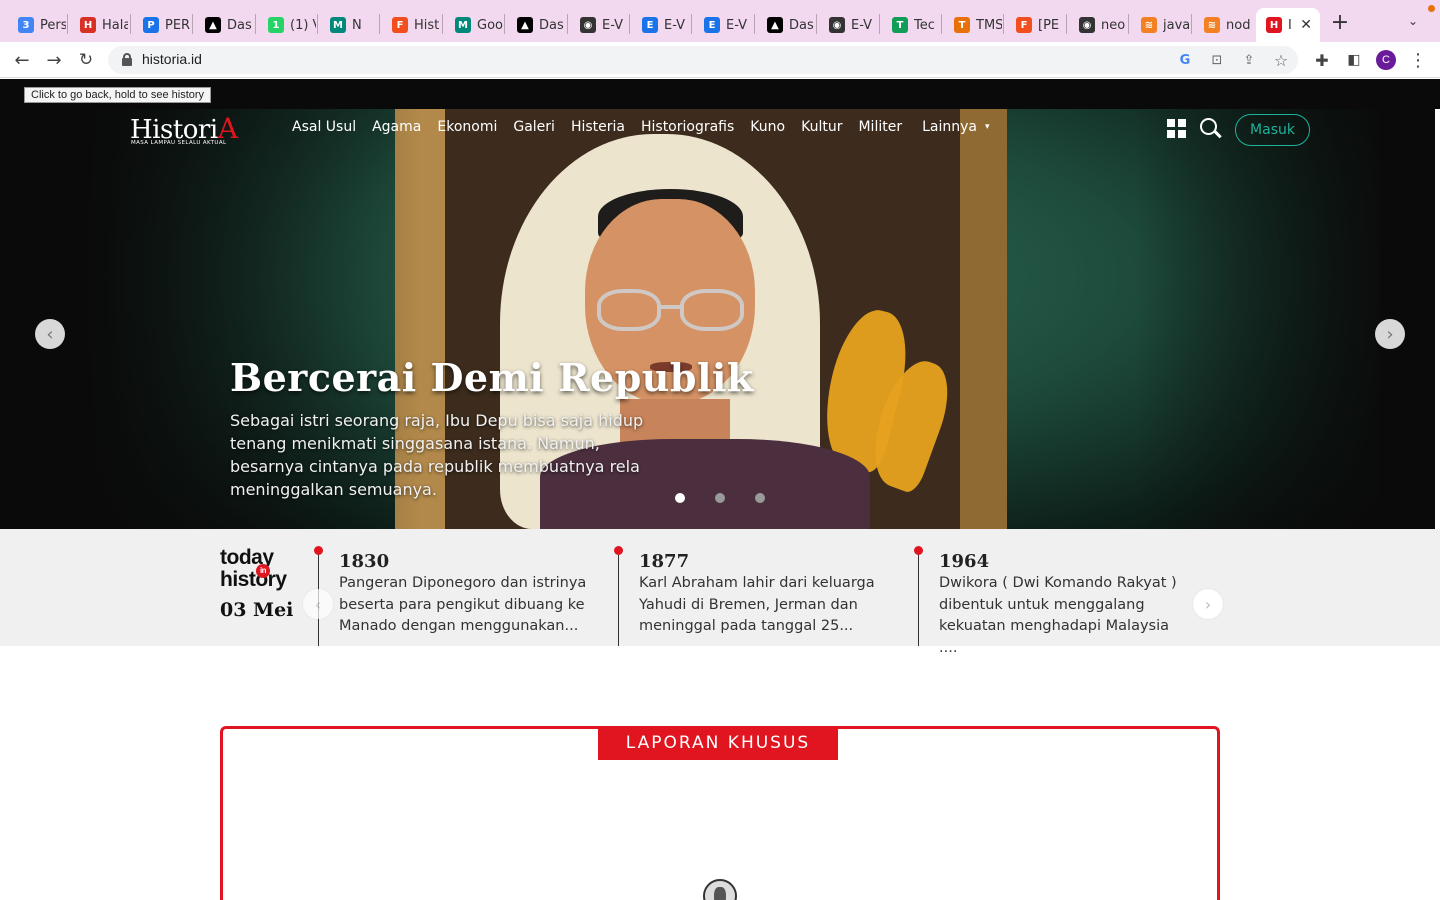 The image size is (1440, 900). I want to click on browser-tab: ≋ java, so click(1160, 25).